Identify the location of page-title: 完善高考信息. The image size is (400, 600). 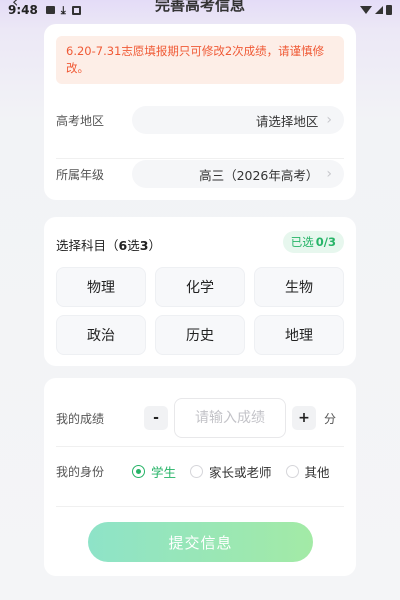
(199, 7).